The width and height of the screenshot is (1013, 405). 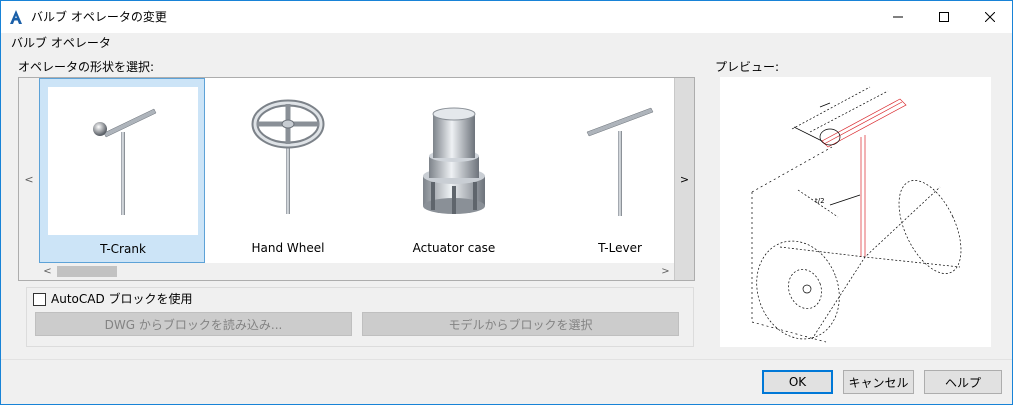 What do you see at coordinates (747, 67) in the screenshot?
I see `preview-label: プレビュー:` at bounding box center [747, 67].